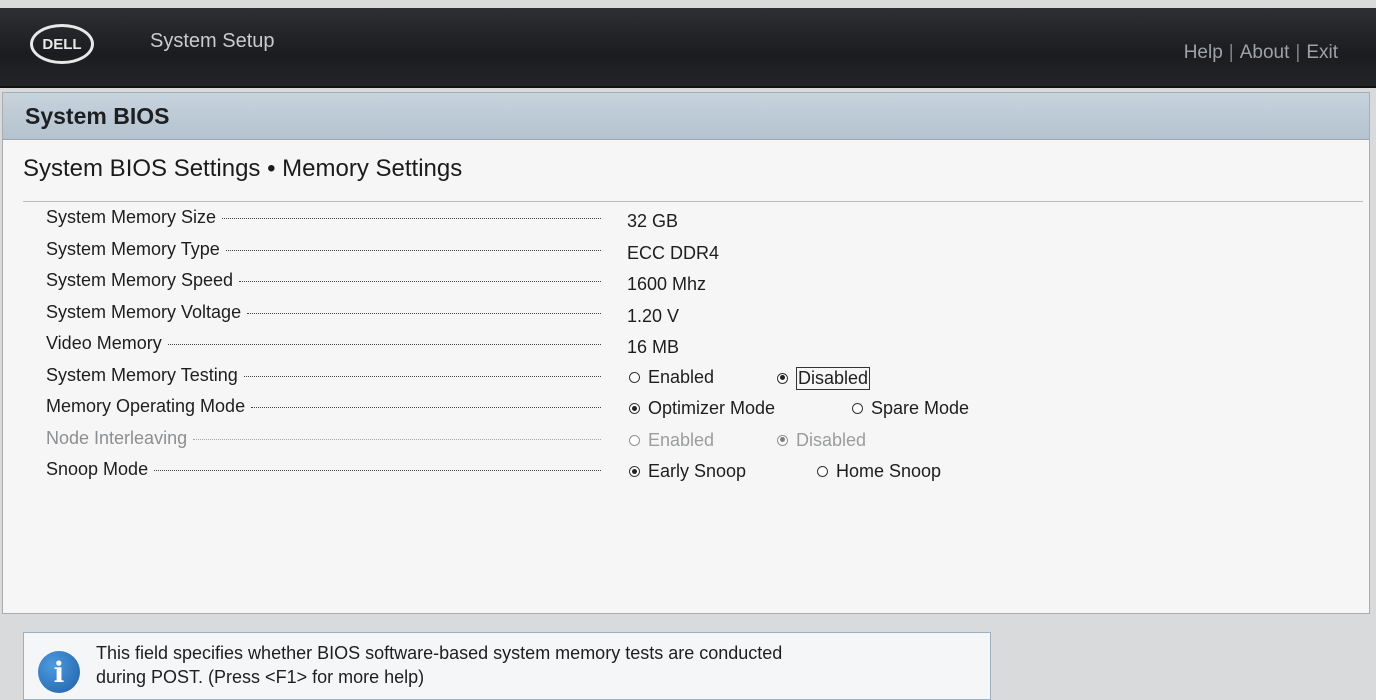 The height and width of the screenshot is (700, 1376). I want to click on setting-value: 1600 Mhz, so click(667, 284).